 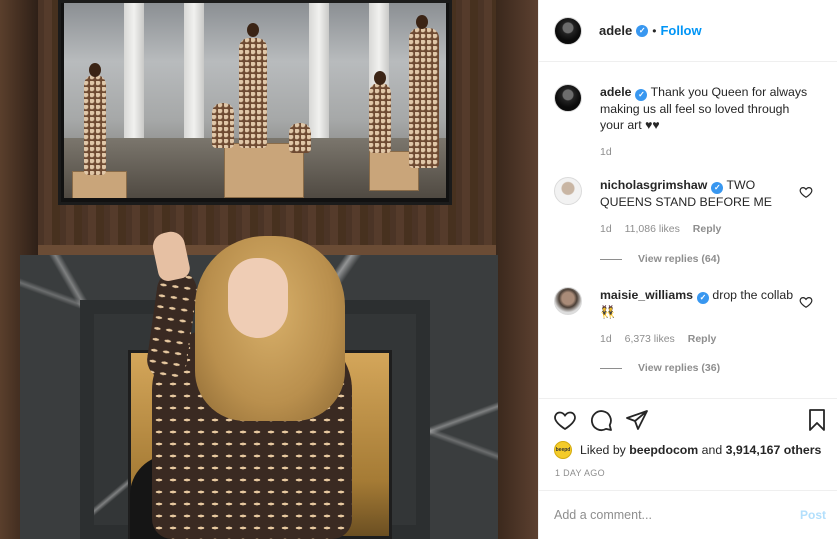 What do you see at coordinates (565, 420) in the screenshot?
I see `like-heart-icon` at bounding box center [565, 420].